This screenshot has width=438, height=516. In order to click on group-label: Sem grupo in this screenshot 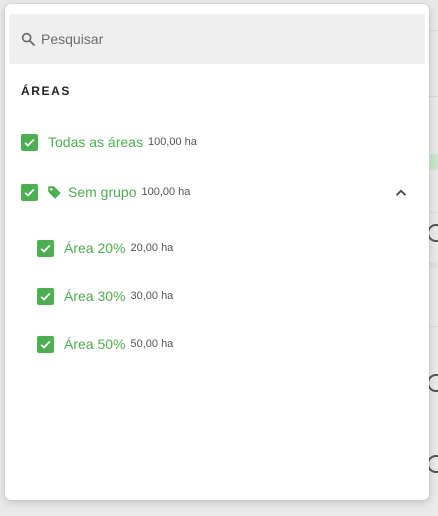, I will do `click(102, 192)`.